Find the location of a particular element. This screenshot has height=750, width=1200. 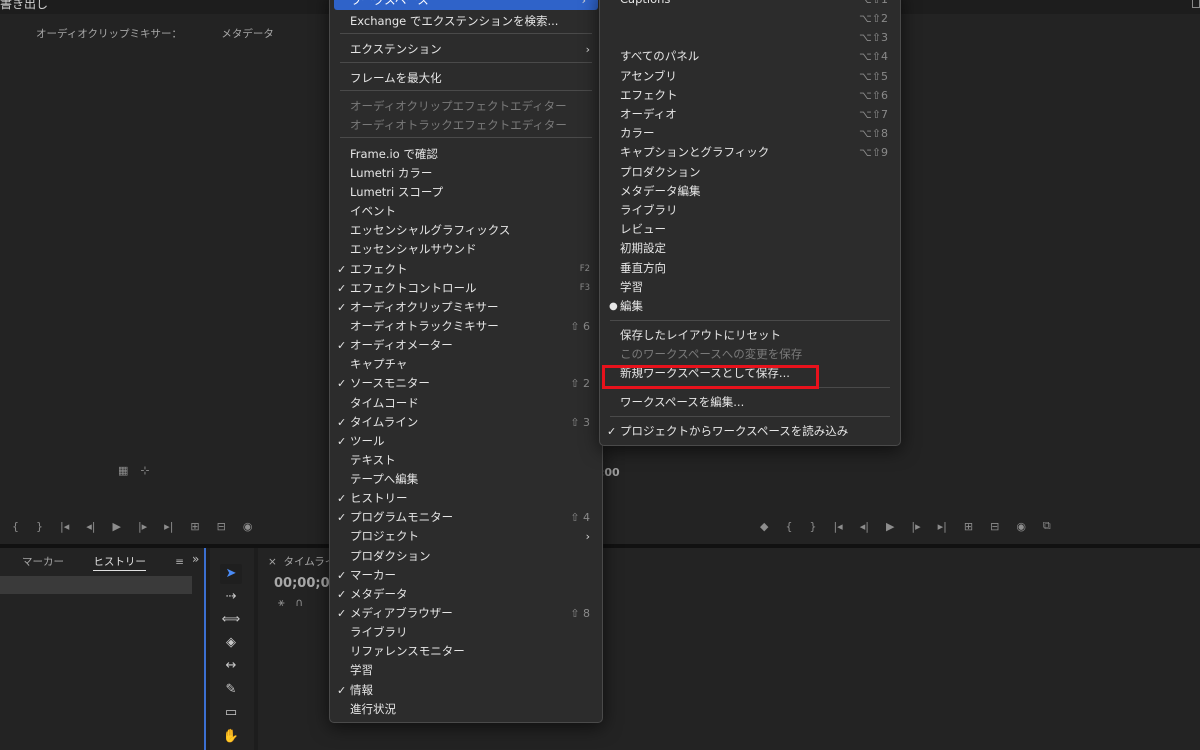

hand-tool-icon: ✋ is located at coordinates (231, 737).